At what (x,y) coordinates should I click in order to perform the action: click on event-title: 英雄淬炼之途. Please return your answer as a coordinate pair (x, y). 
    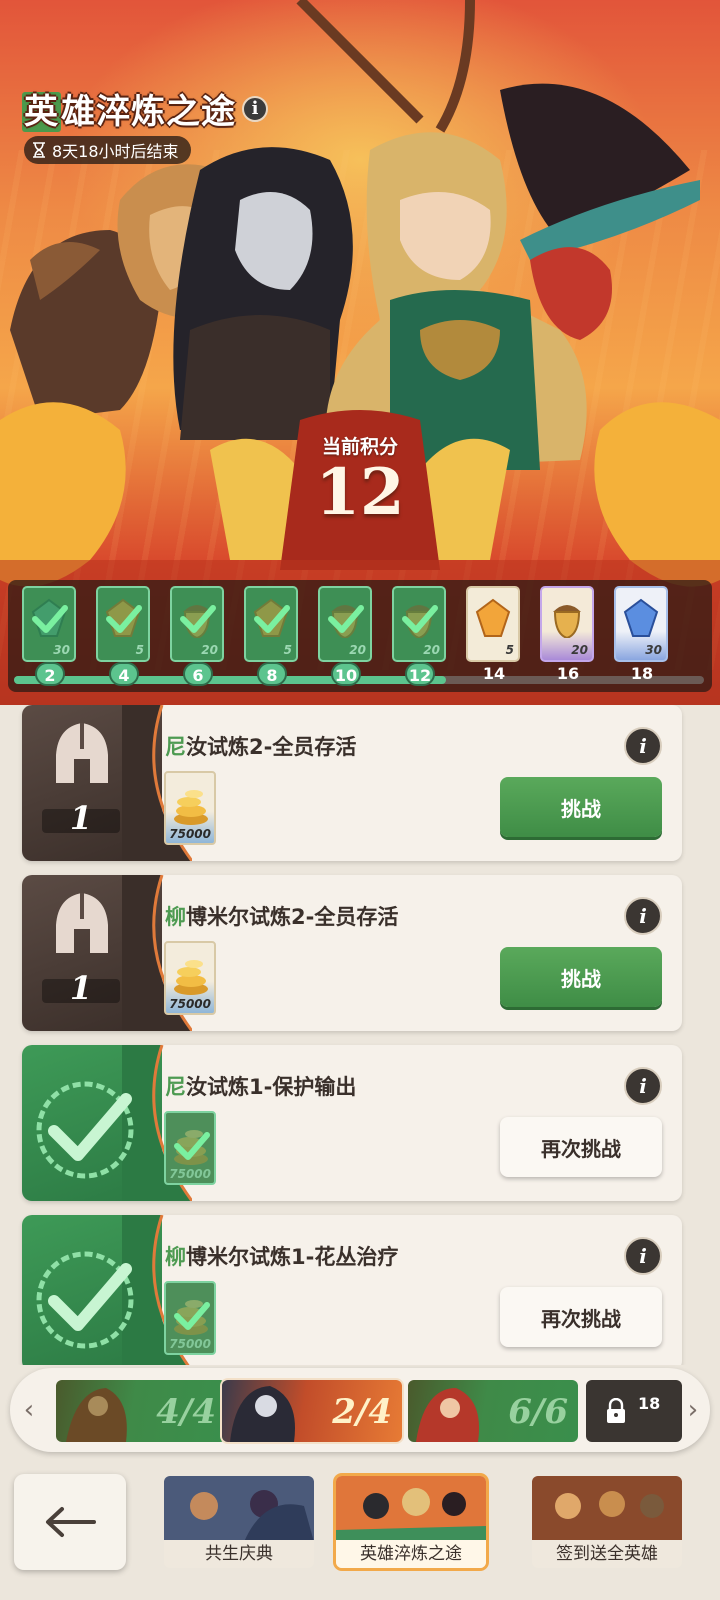
    Looking at the image, I should click on (129, 112).